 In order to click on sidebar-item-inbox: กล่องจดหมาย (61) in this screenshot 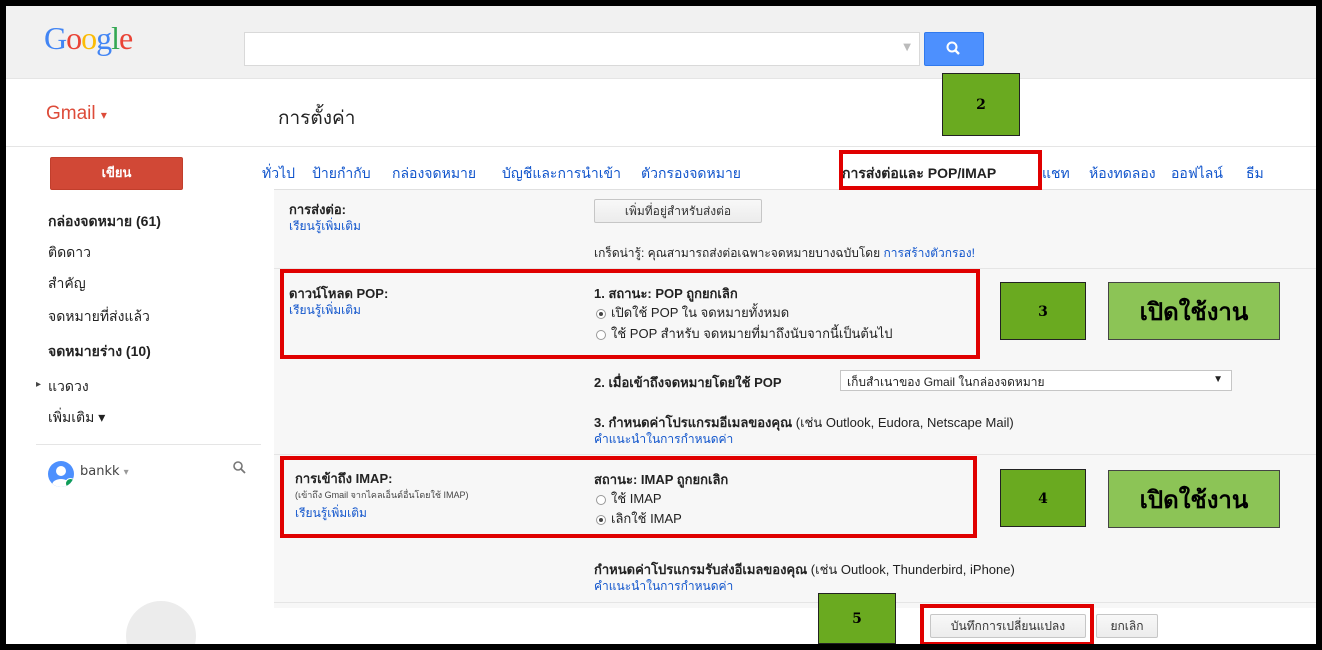, I will do `click(104, 222)`.